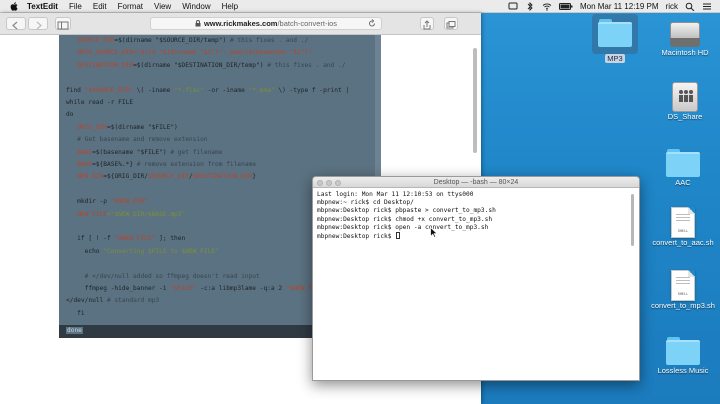 This screenshot has width=720, height=404. I want to click on terminal-cursor, so click(398, 236).